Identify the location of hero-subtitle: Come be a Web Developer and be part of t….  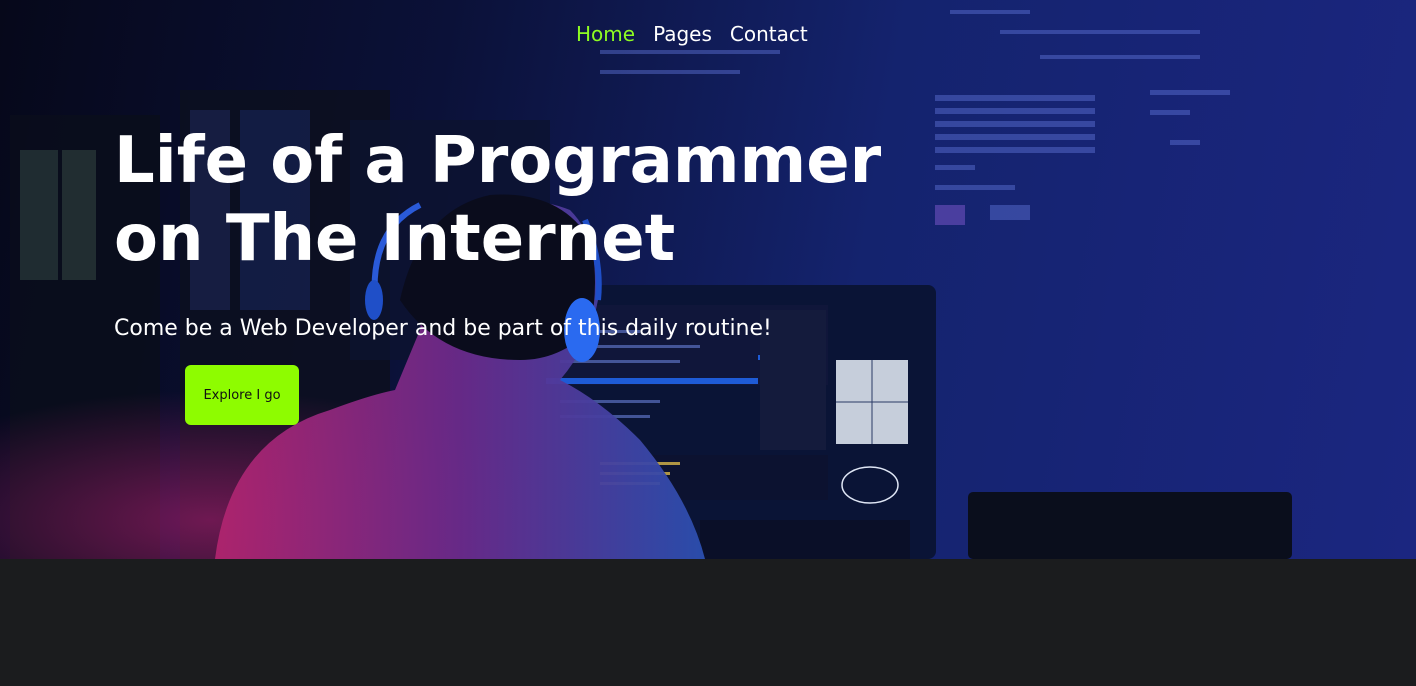
(443, 328).